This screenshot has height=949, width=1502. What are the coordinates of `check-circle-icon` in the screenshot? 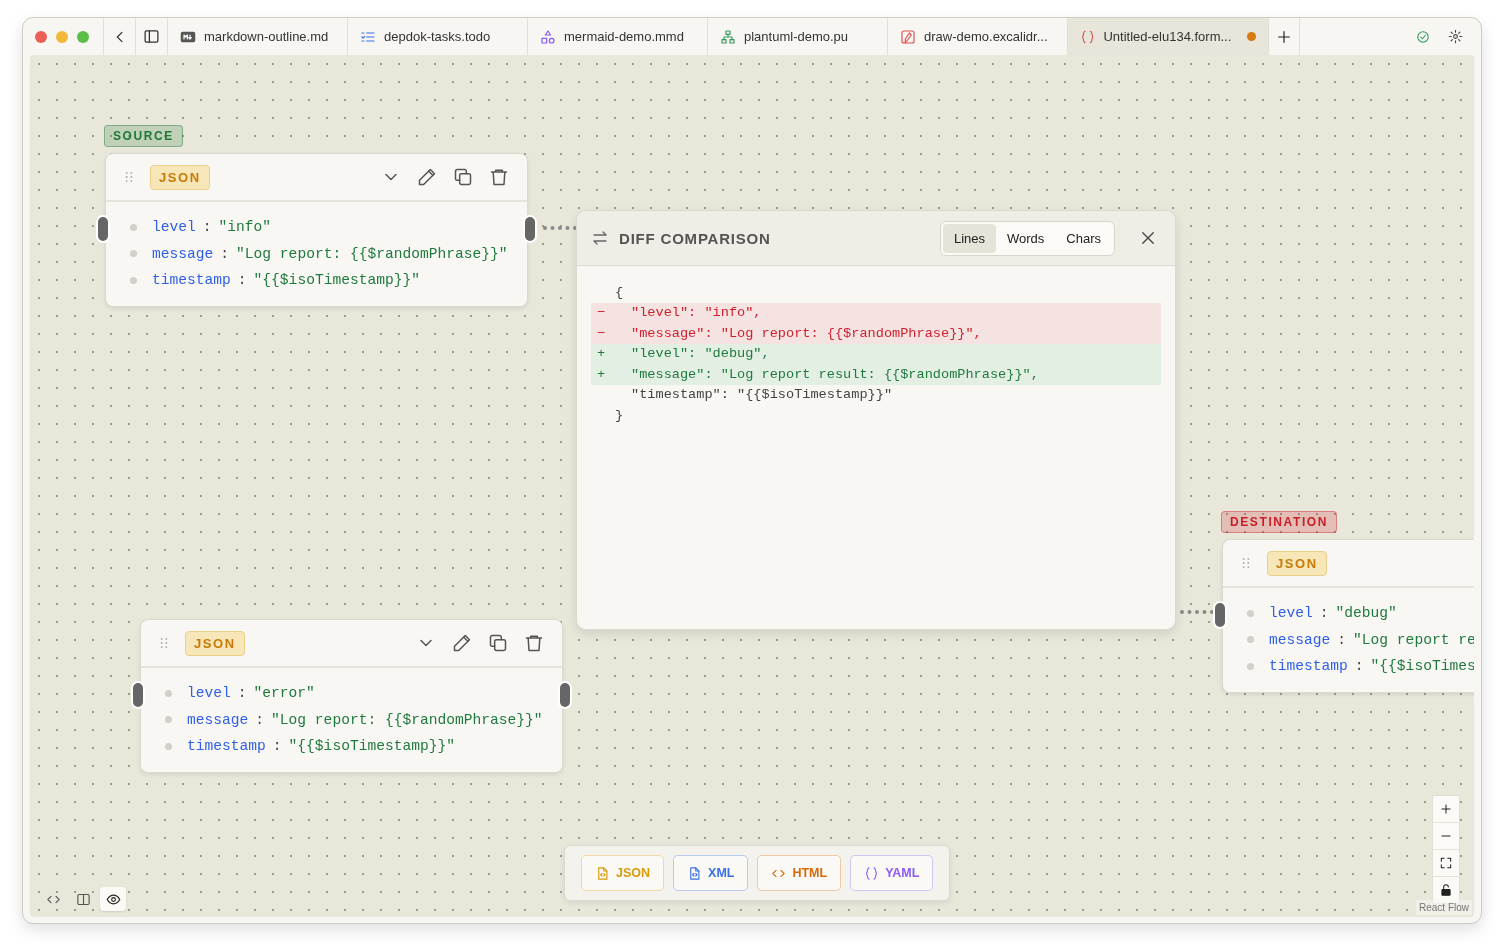 It's located at (1423, 36).